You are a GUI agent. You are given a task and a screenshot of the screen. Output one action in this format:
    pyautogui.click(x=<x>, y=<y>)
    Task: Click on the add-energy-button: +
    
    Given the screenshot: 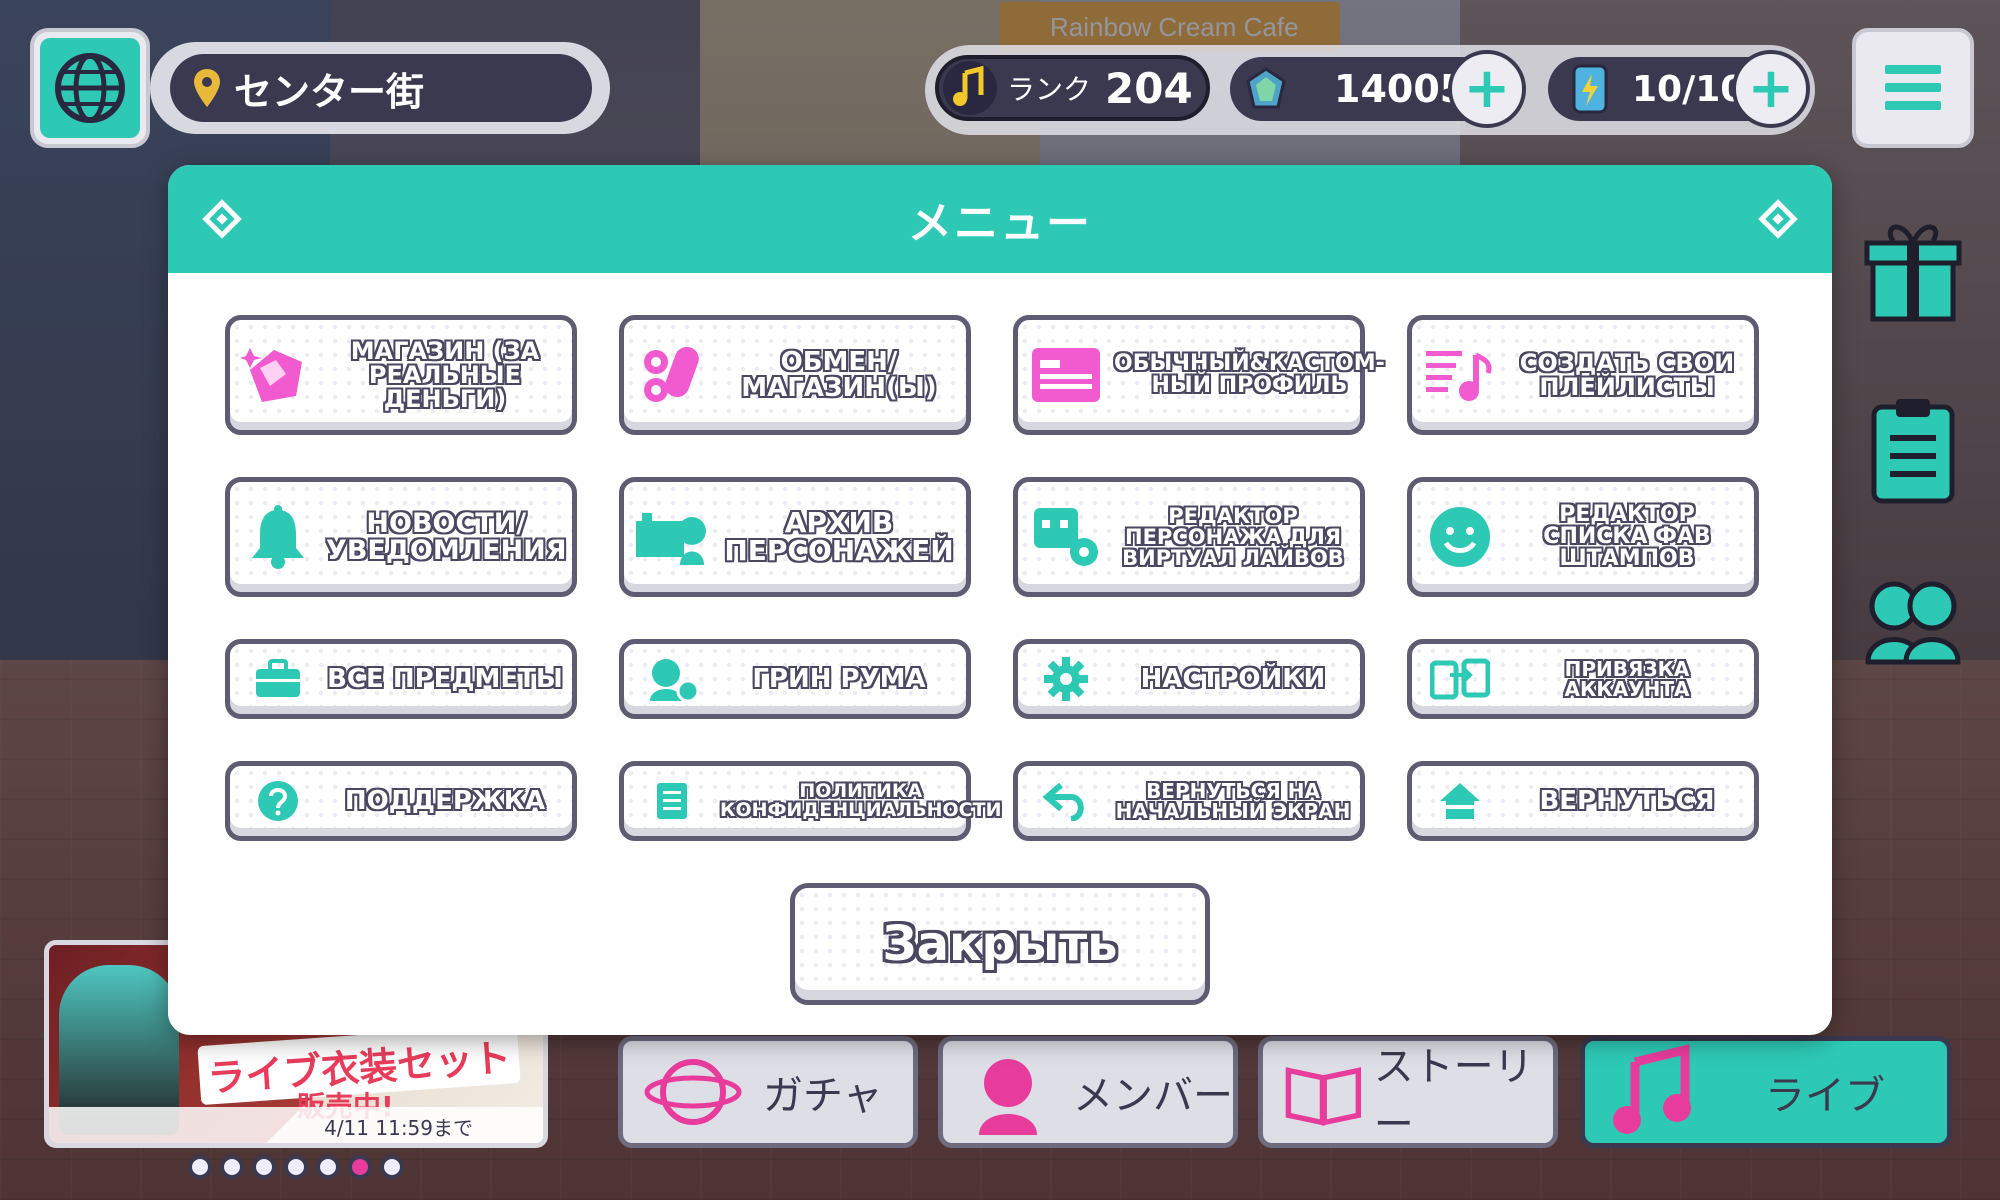 What is the action you would take?
    pyautogui.click(x=1771, y=89)
    